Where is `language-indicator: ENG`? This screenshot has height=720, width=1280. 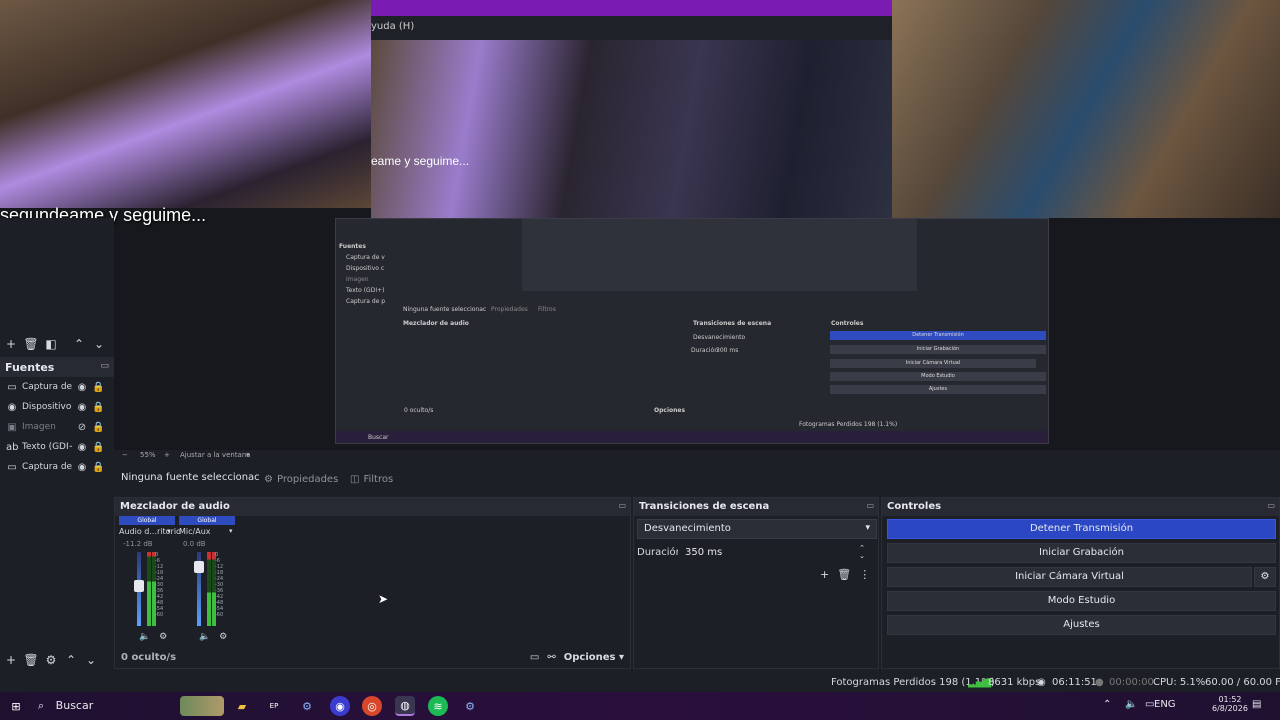
language-indicator: ENG is located at coordinates (1165, 704).